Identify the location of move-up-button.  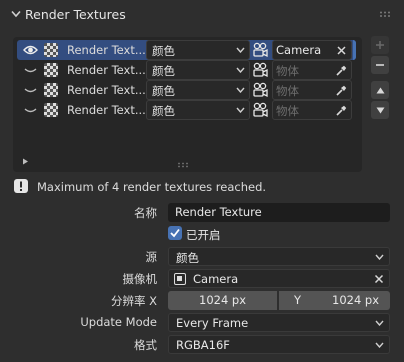
(380, 90).